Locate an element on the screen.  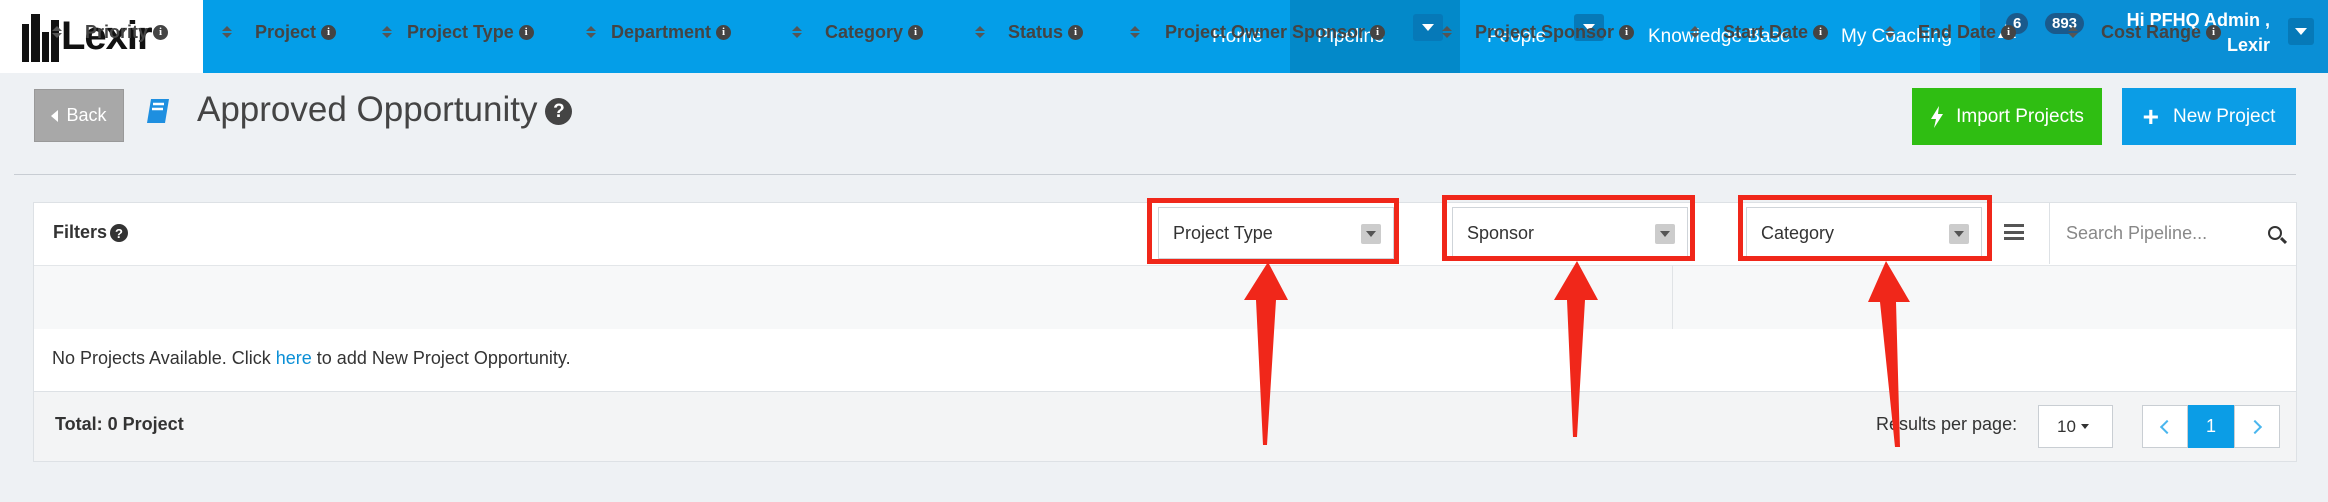
search-icon is located at coordinates (2275, 233).